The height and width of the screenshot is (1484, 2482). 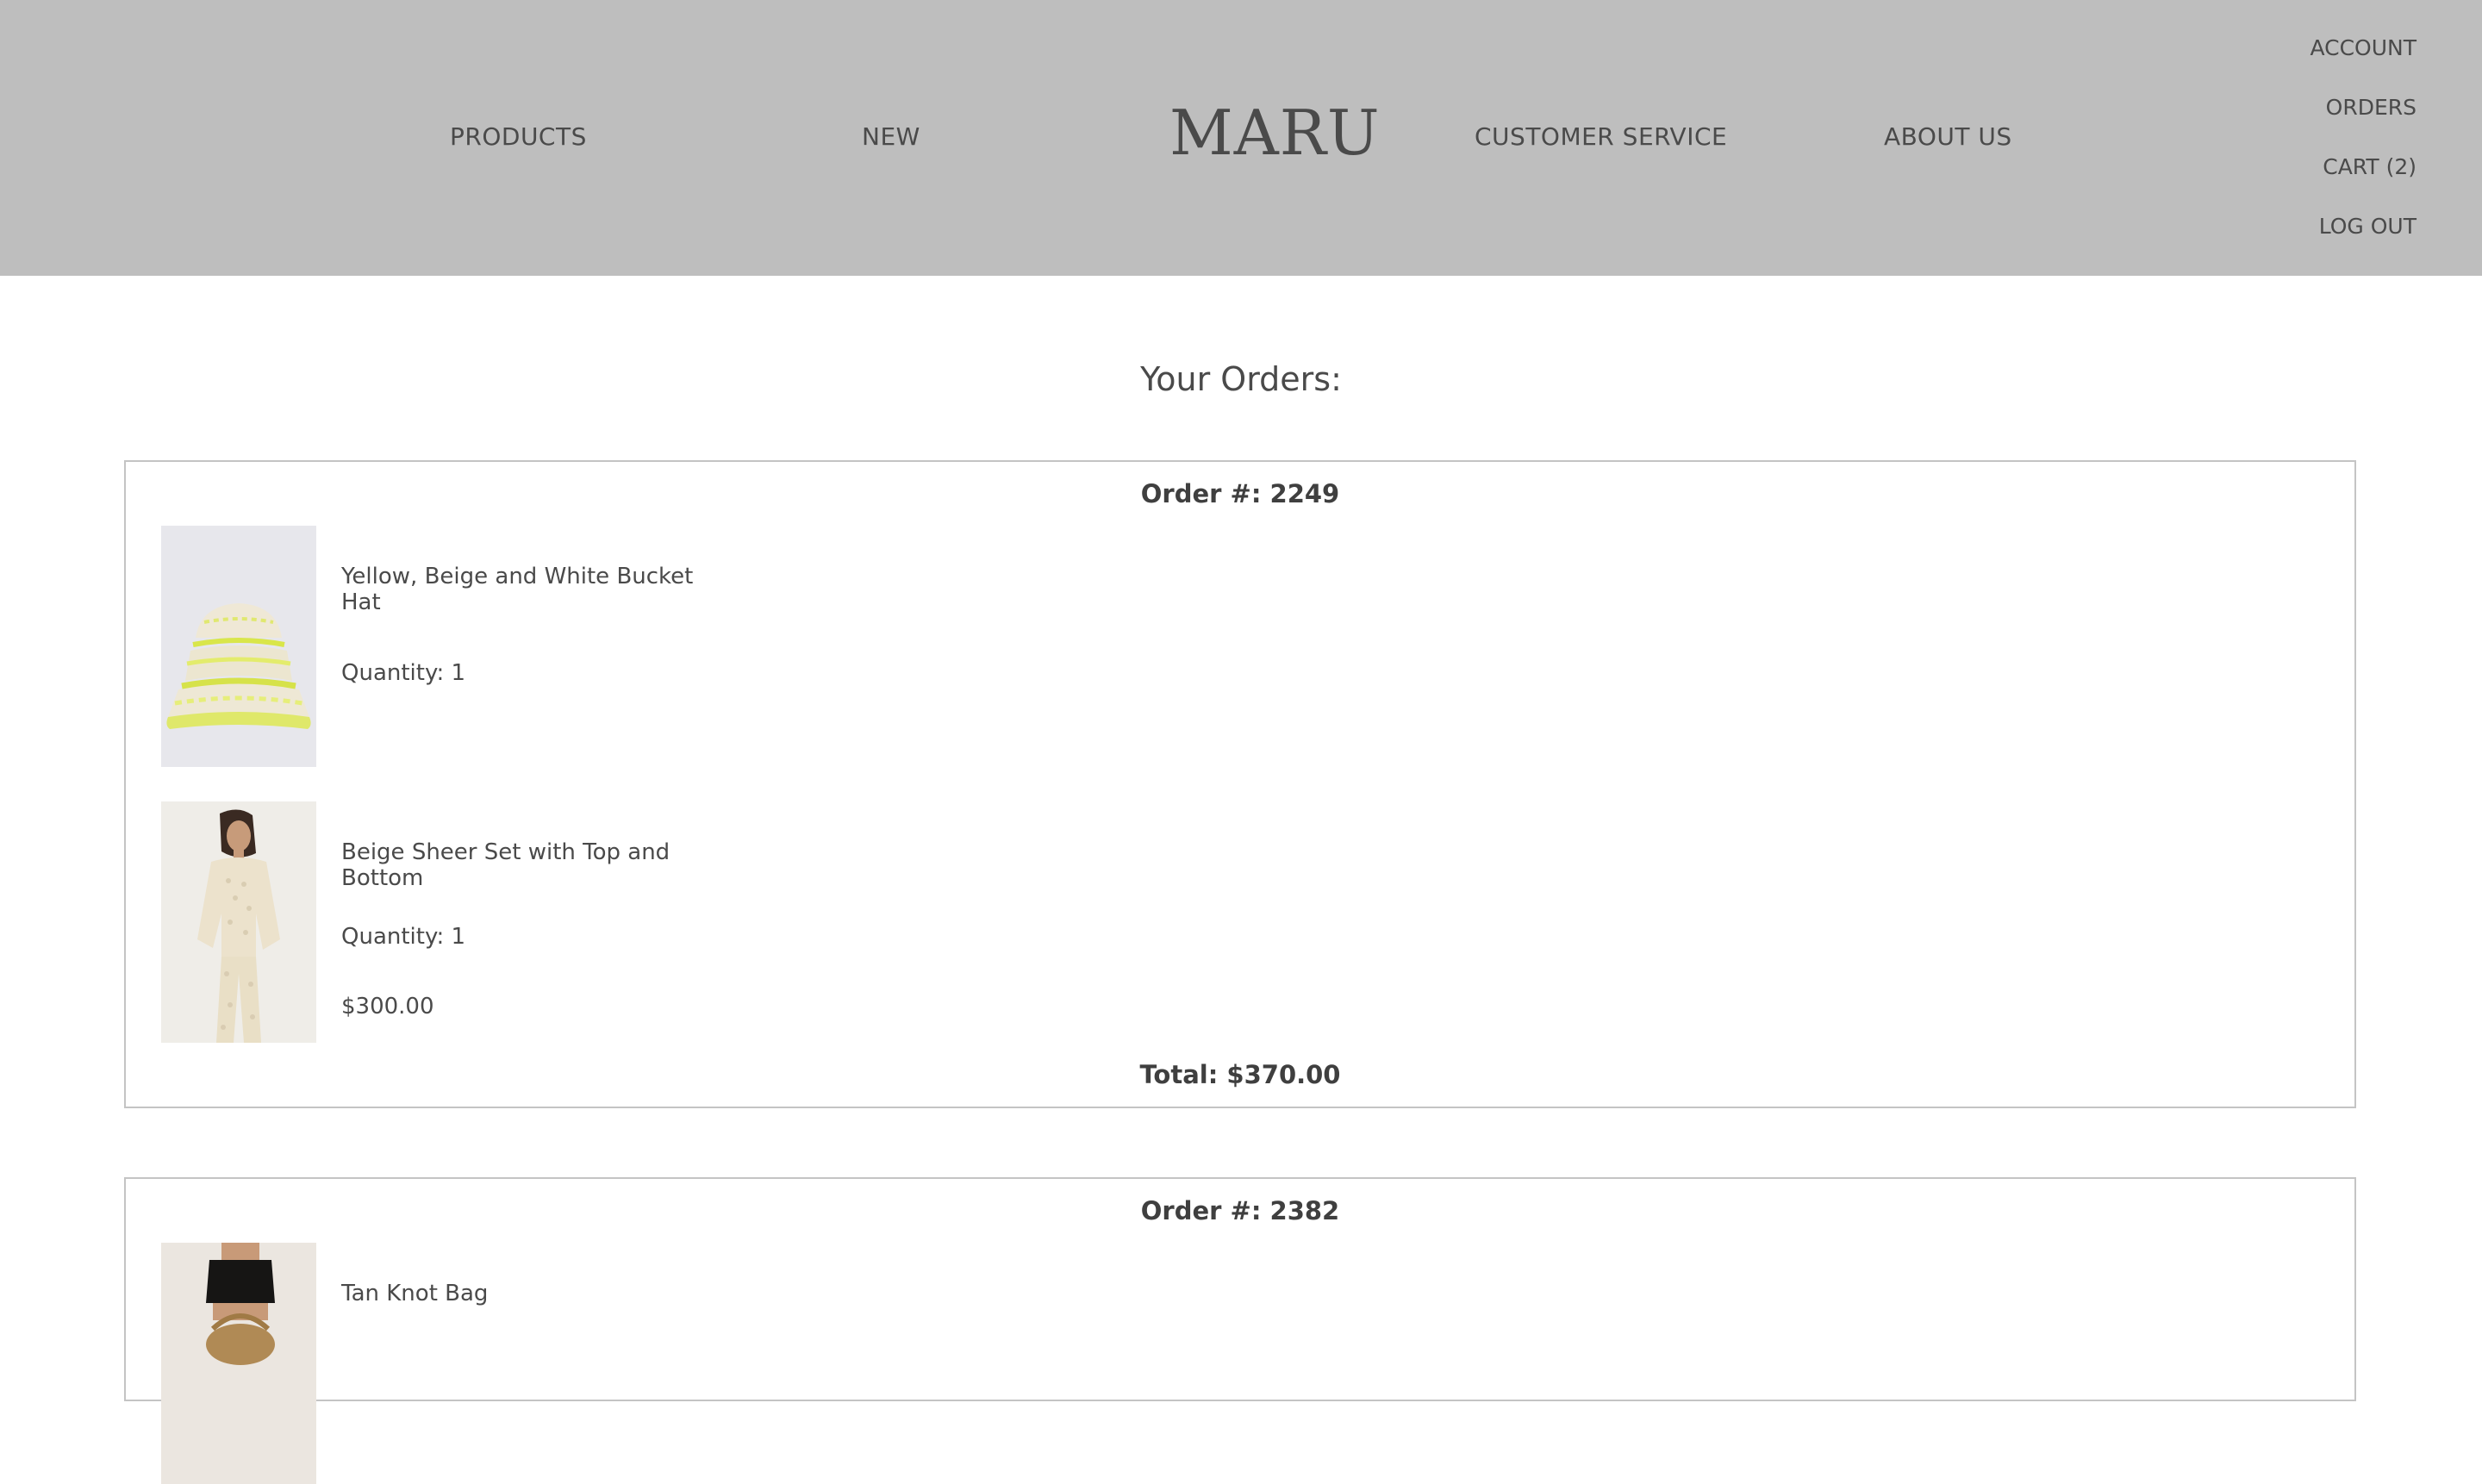 What do you see at coordinates (1240, 1074) in the screenshot?
I see `order-total: Total: $370.00` at bounding box center [1240, 1074].